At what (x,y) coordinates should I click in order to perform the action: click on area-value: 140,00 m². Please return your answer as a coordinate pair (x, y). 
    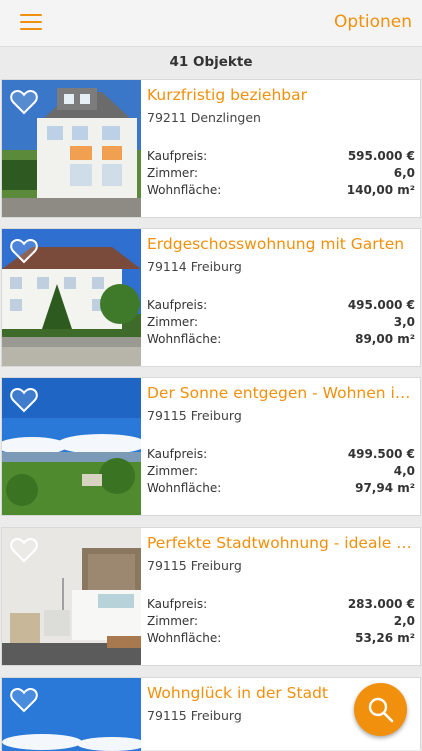
    Looking at the image, I should click on (380, 190).